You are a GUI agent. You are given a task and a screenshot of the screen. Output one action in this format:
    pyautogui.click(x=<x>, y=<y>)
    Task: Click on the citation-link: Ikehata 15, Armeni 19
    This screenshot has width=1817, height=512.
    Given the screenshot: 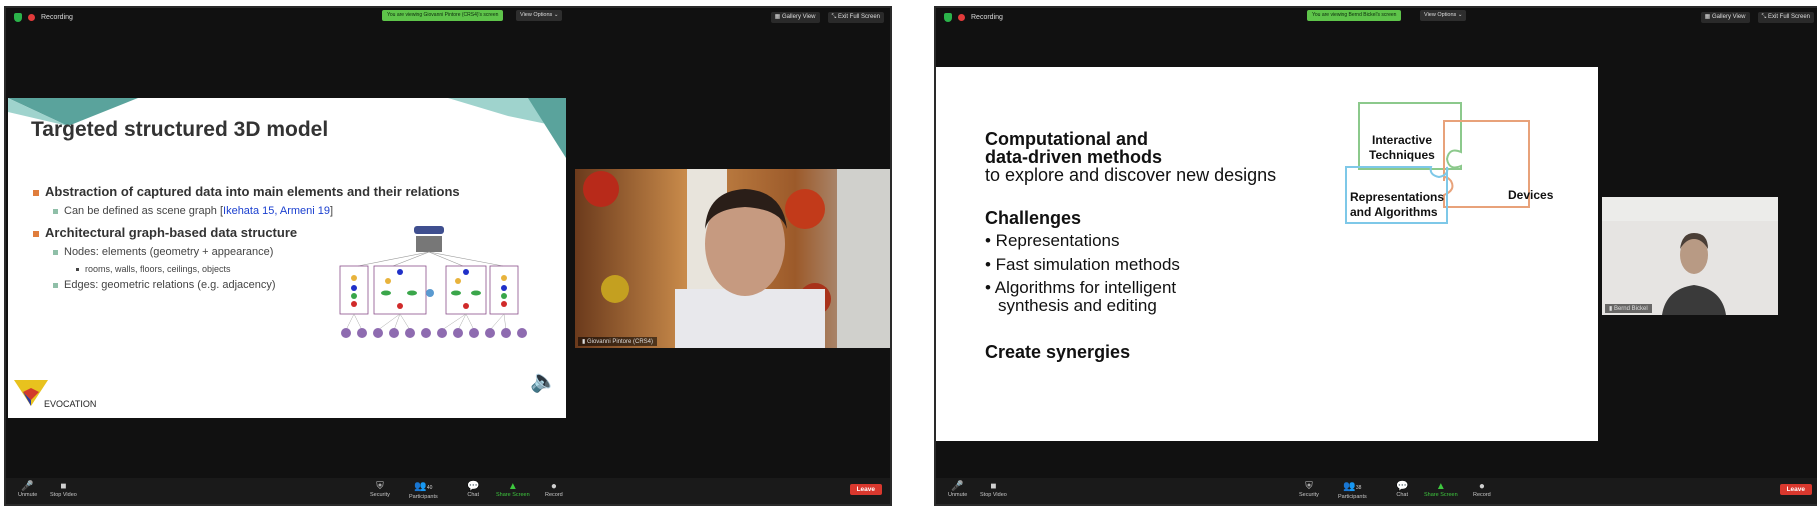 What is the action you would take?
    pyautogui.click(x=277, y=211)
    